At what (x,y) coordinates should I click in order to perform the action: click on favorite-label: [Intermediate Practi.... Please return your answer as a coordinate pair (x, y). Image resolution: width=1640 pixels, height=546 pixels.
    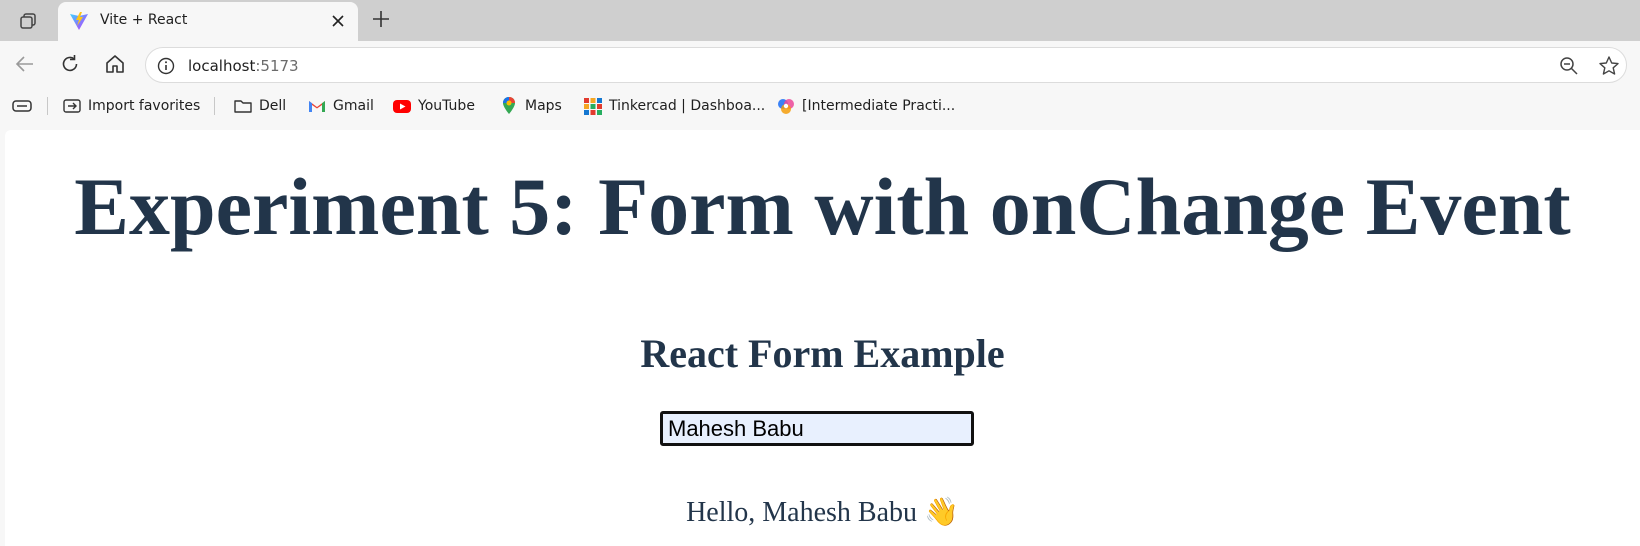
    Looking at the image, I should click on (879, 106).